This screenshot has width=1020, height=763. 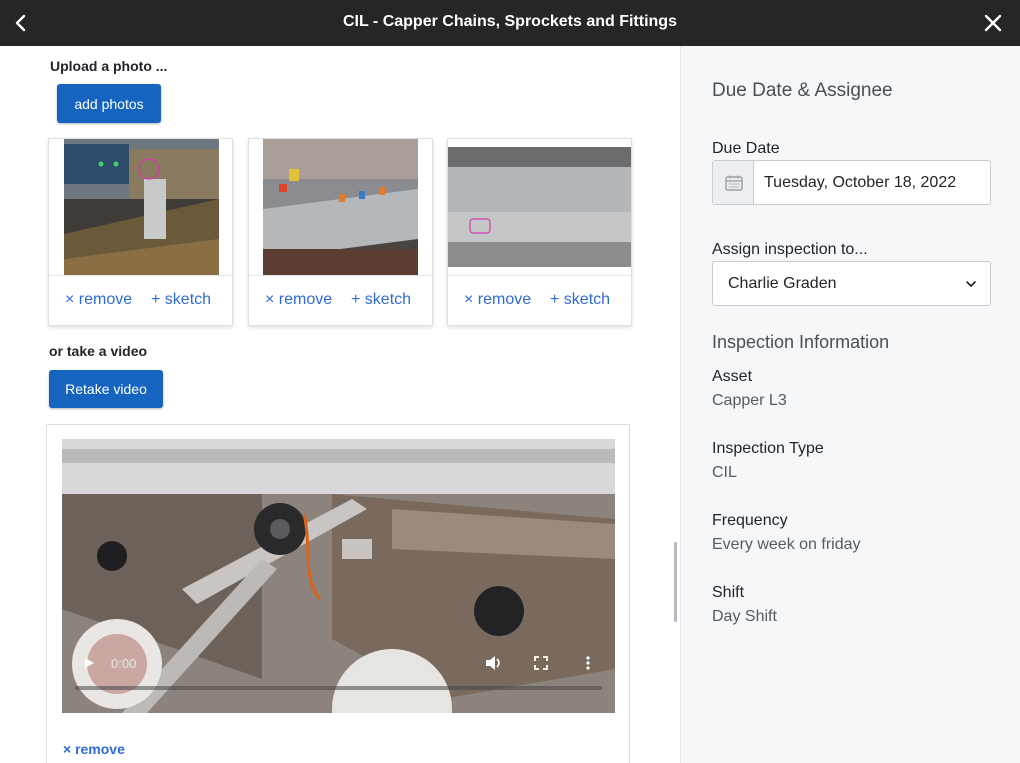 What do you see at coordinates (588, 663) in the screenshot?
I see `more-options-icon` at bounding box center [588, 663].